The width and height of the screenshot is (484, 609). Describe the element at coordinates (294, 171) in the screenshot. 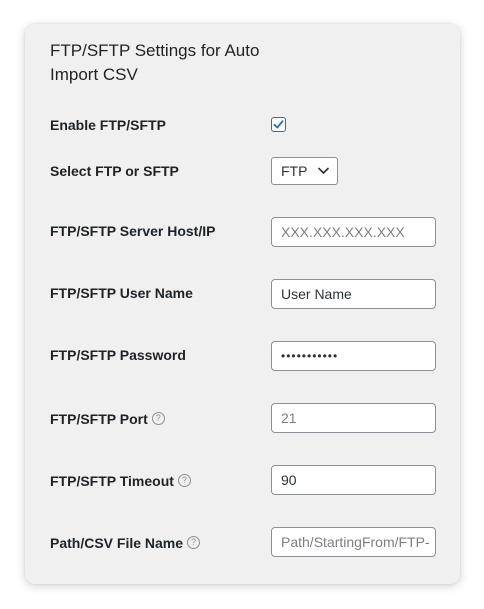

I see `protocol-select-value: FTP` at that location.